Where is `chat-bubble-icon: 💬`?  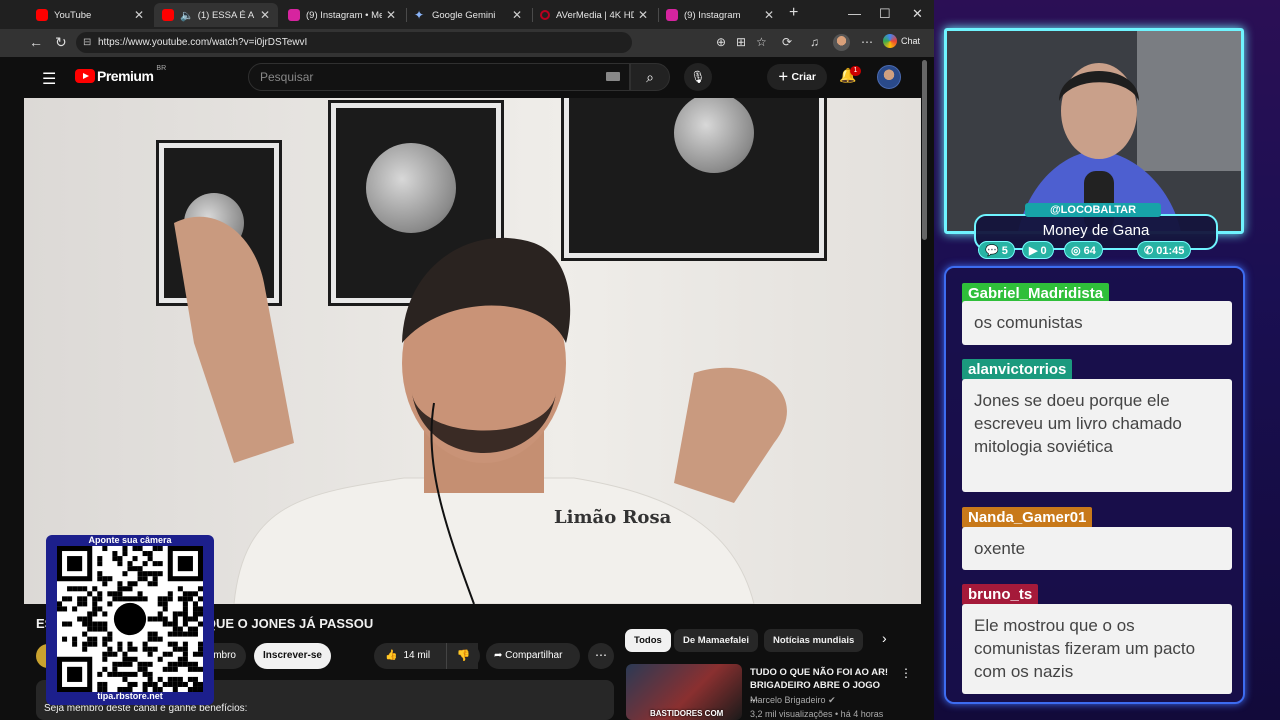
chat-bubble-icon: 💬 is located at coordinates (992, 251).